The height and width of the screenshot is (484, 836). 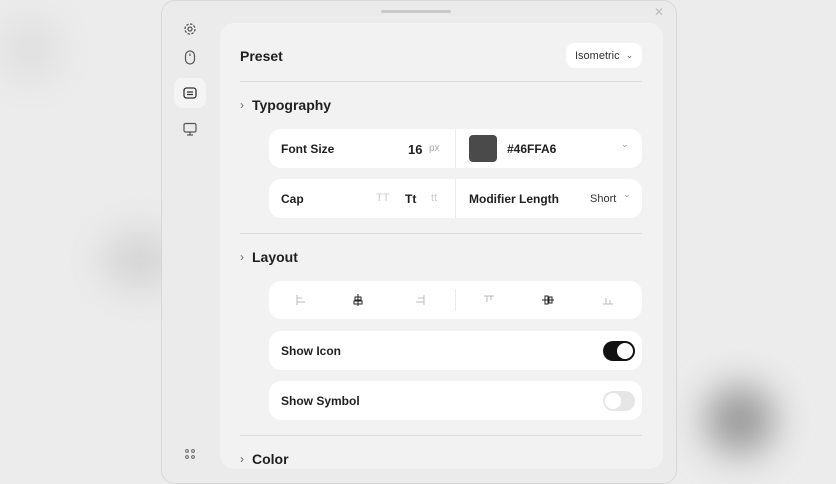 What do you see at coordinates (420, 300) in the screenshot?
I see `align-right-icon` at bounding box center [420, 300].